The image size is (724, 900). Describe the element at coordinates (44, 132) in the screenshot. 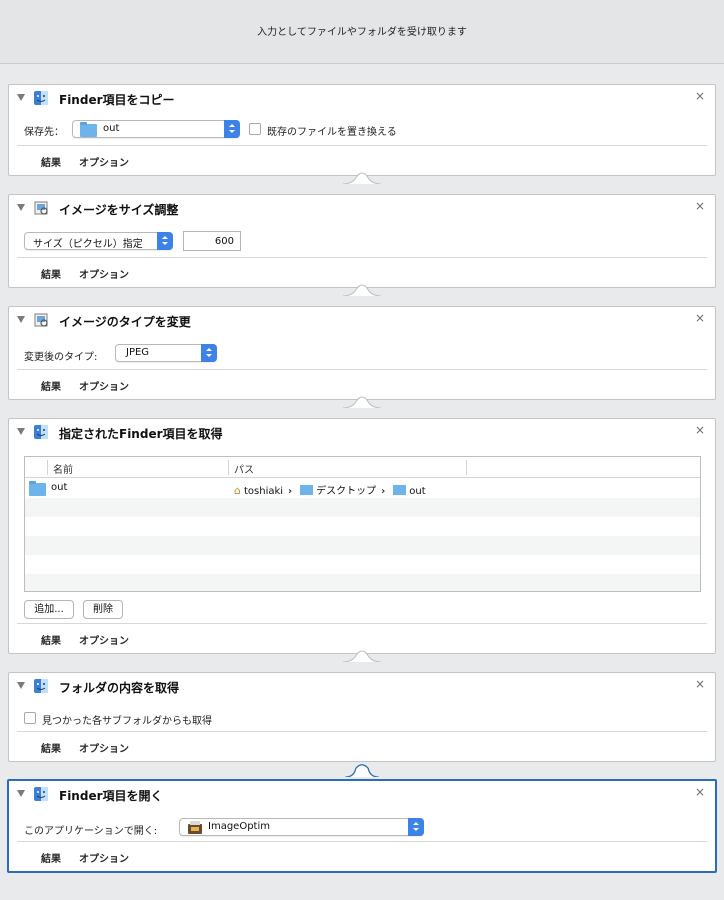

I see `destination-label: 保存先：` at that location.